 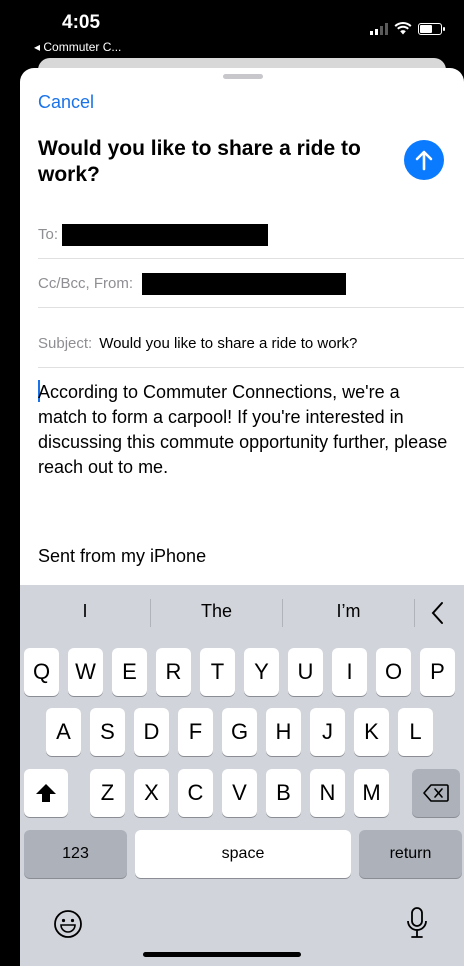 What do you see at coordinates (85, 611) in the screenshot?
I see `suggestion-1: I` at bounding box center [85, 611].